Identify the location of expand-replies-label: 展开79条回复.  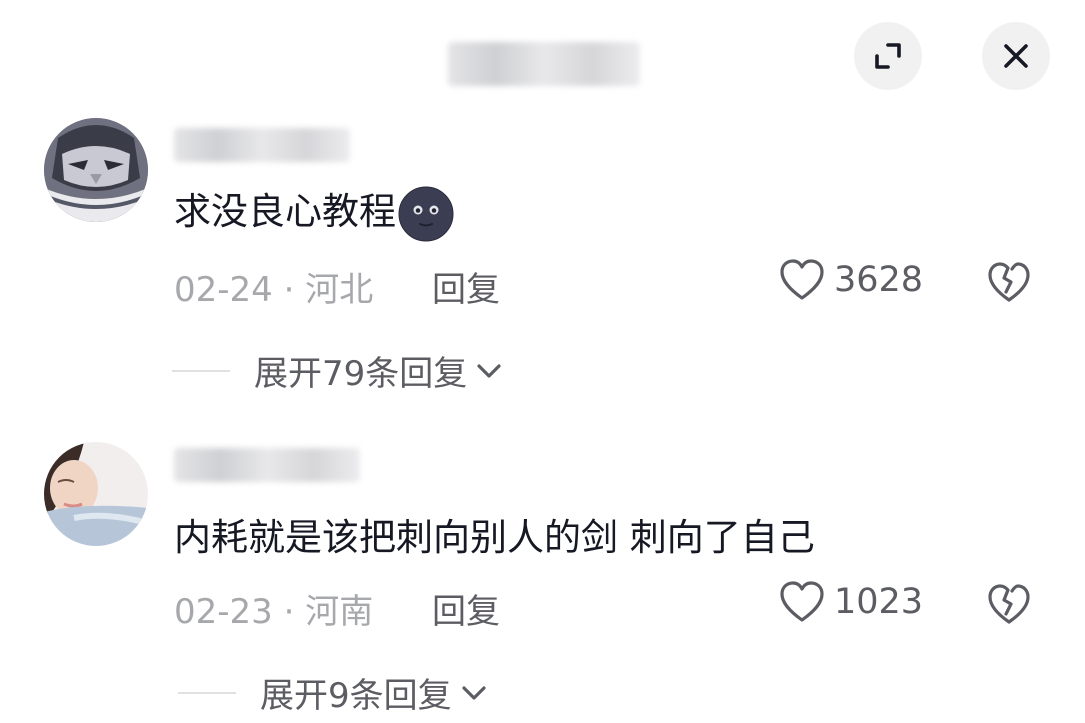
(361, 374).